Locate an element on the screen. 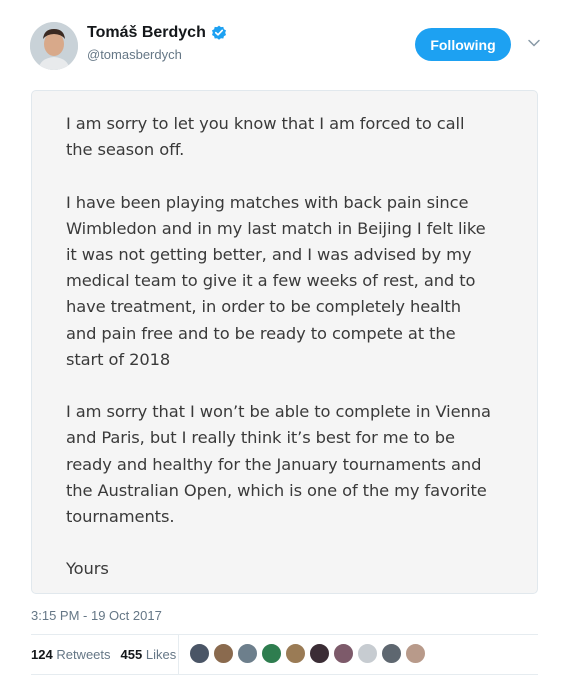 This screenshot has width=571, height=683. verified-badge-icon is located at coordinates (219, 33).